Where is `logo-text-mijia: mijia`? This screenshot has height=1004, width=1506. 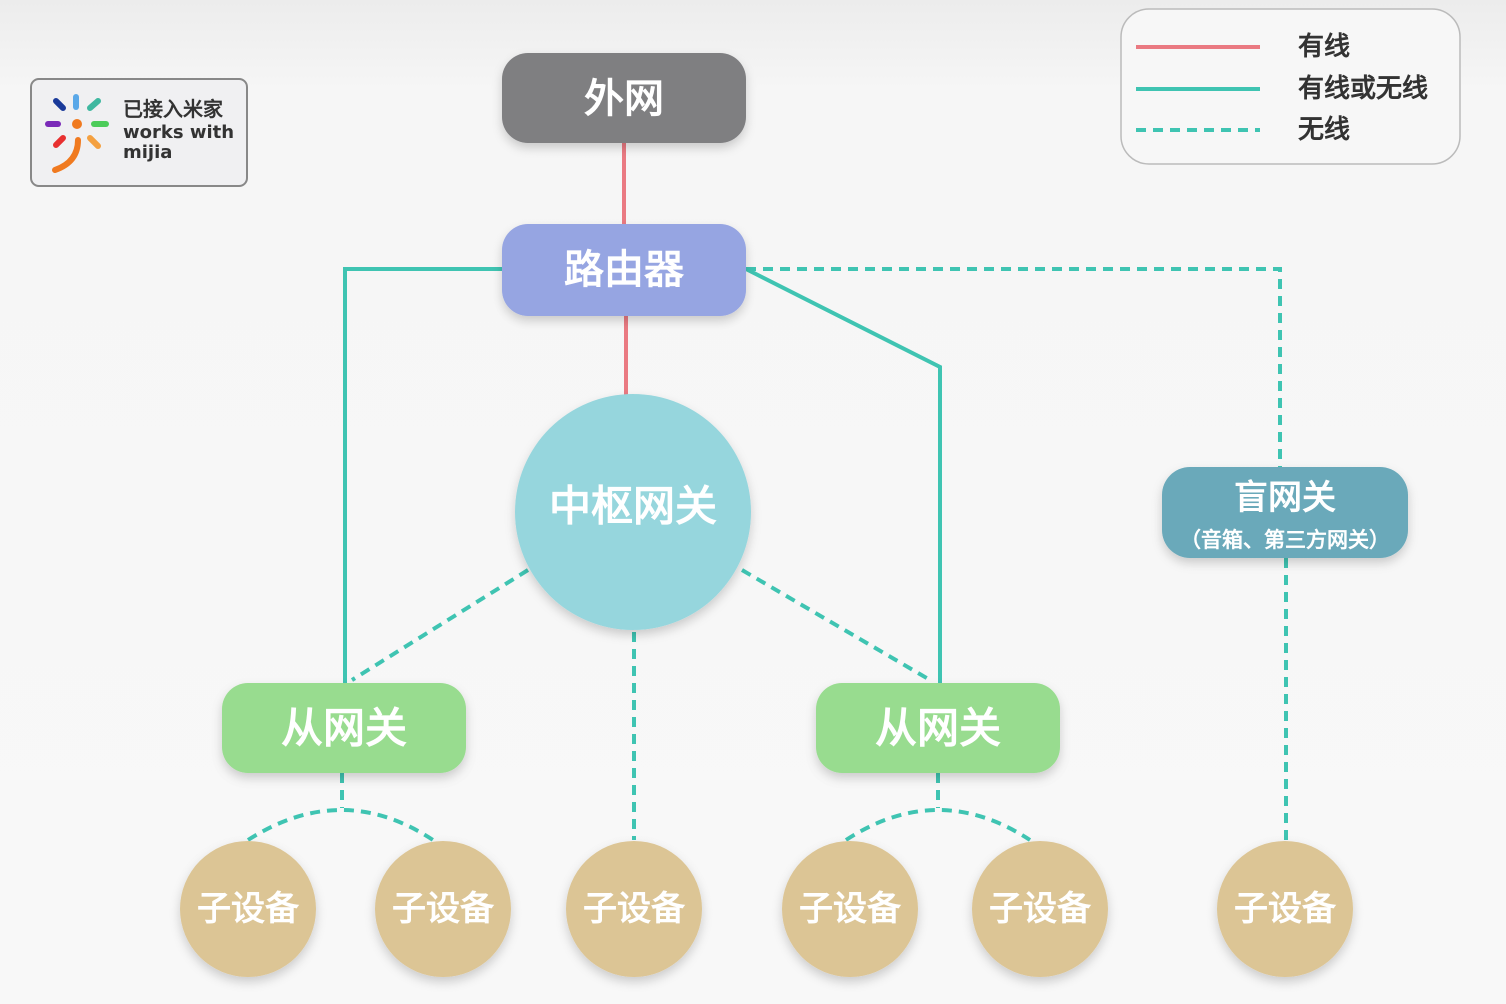 logo-text-mijia: mijia is located at coordinates (147, 152).